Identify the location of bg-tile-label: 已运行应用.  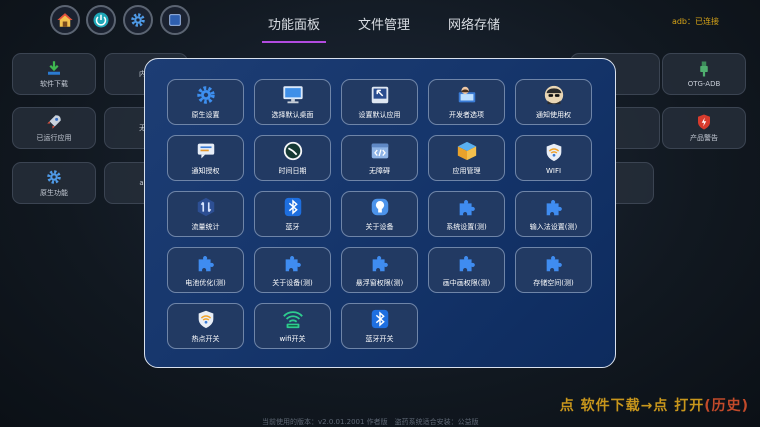
(54, 138).